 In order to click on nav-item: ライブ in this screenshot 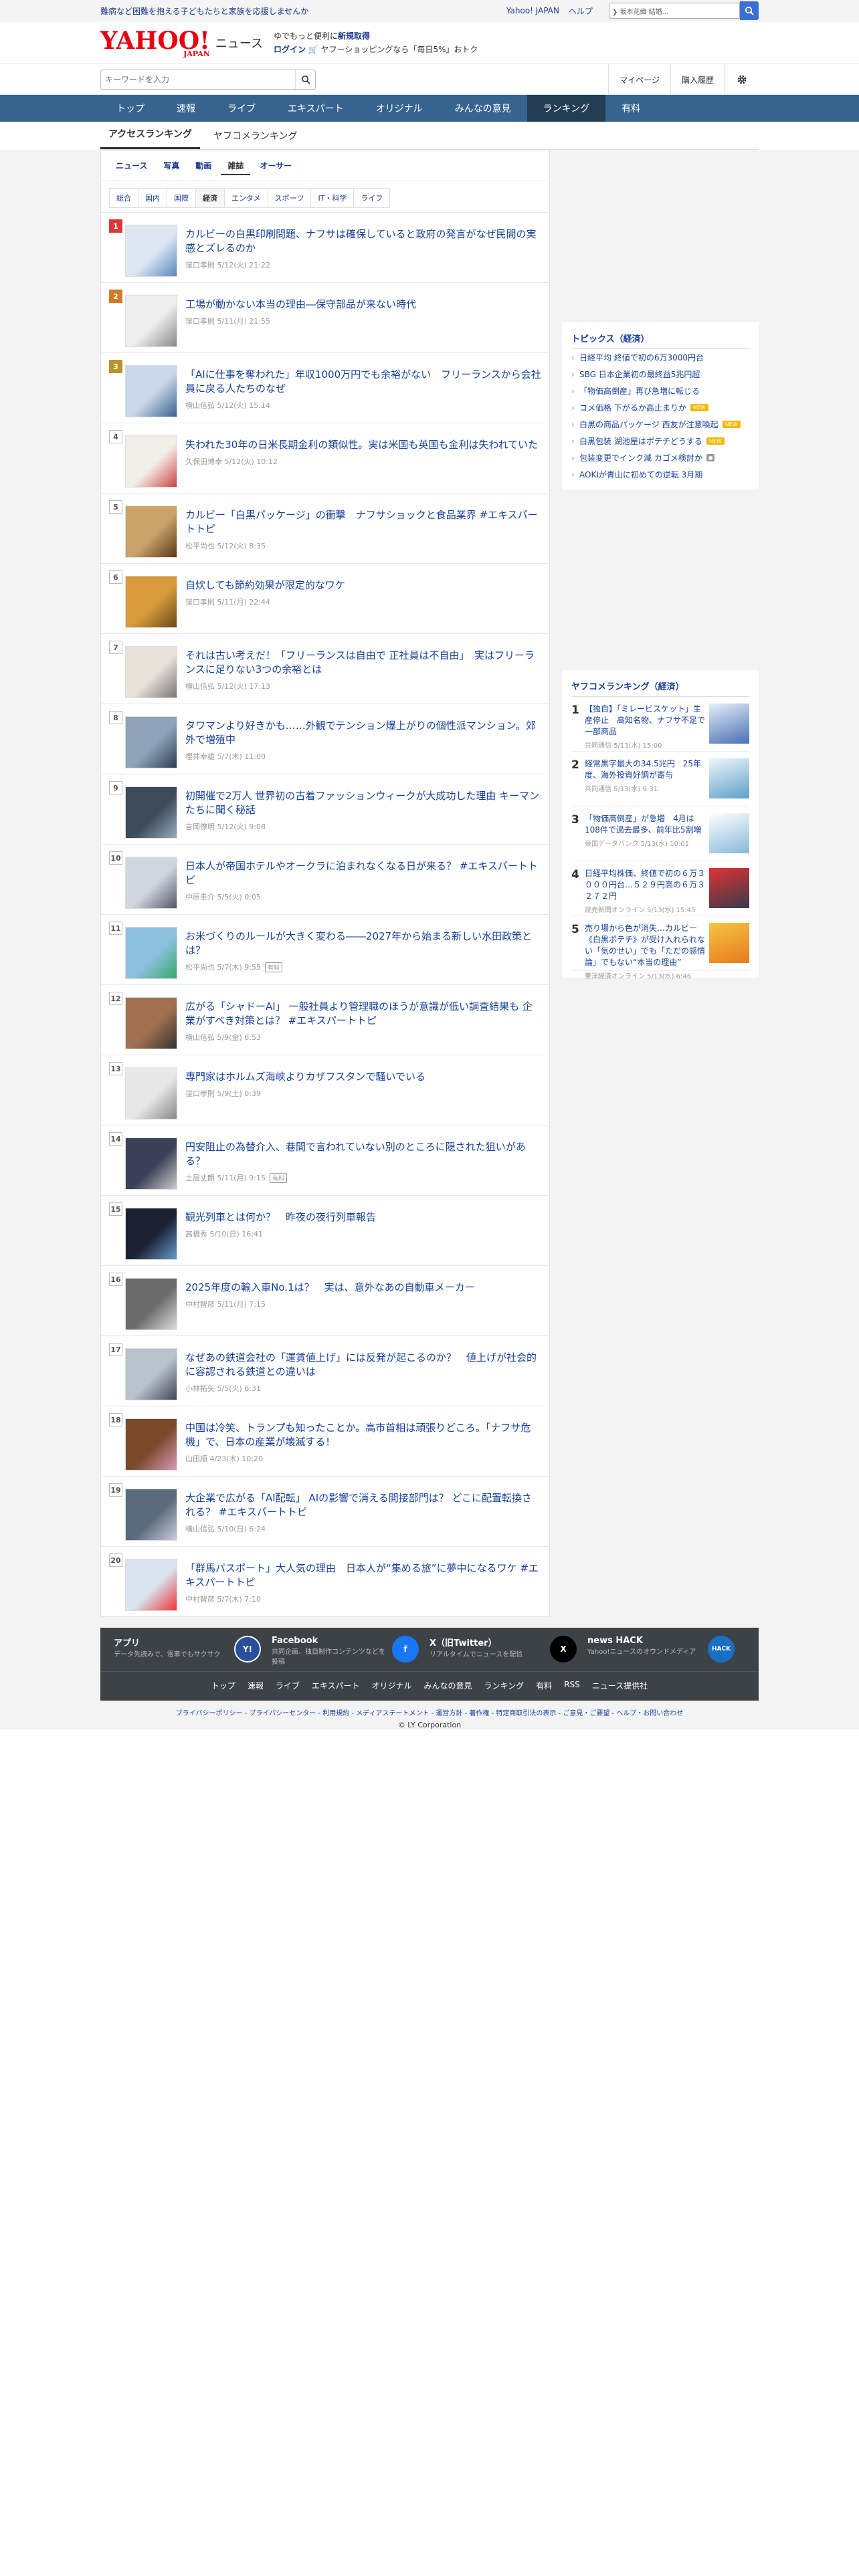, I will do `click(242, 108)`.